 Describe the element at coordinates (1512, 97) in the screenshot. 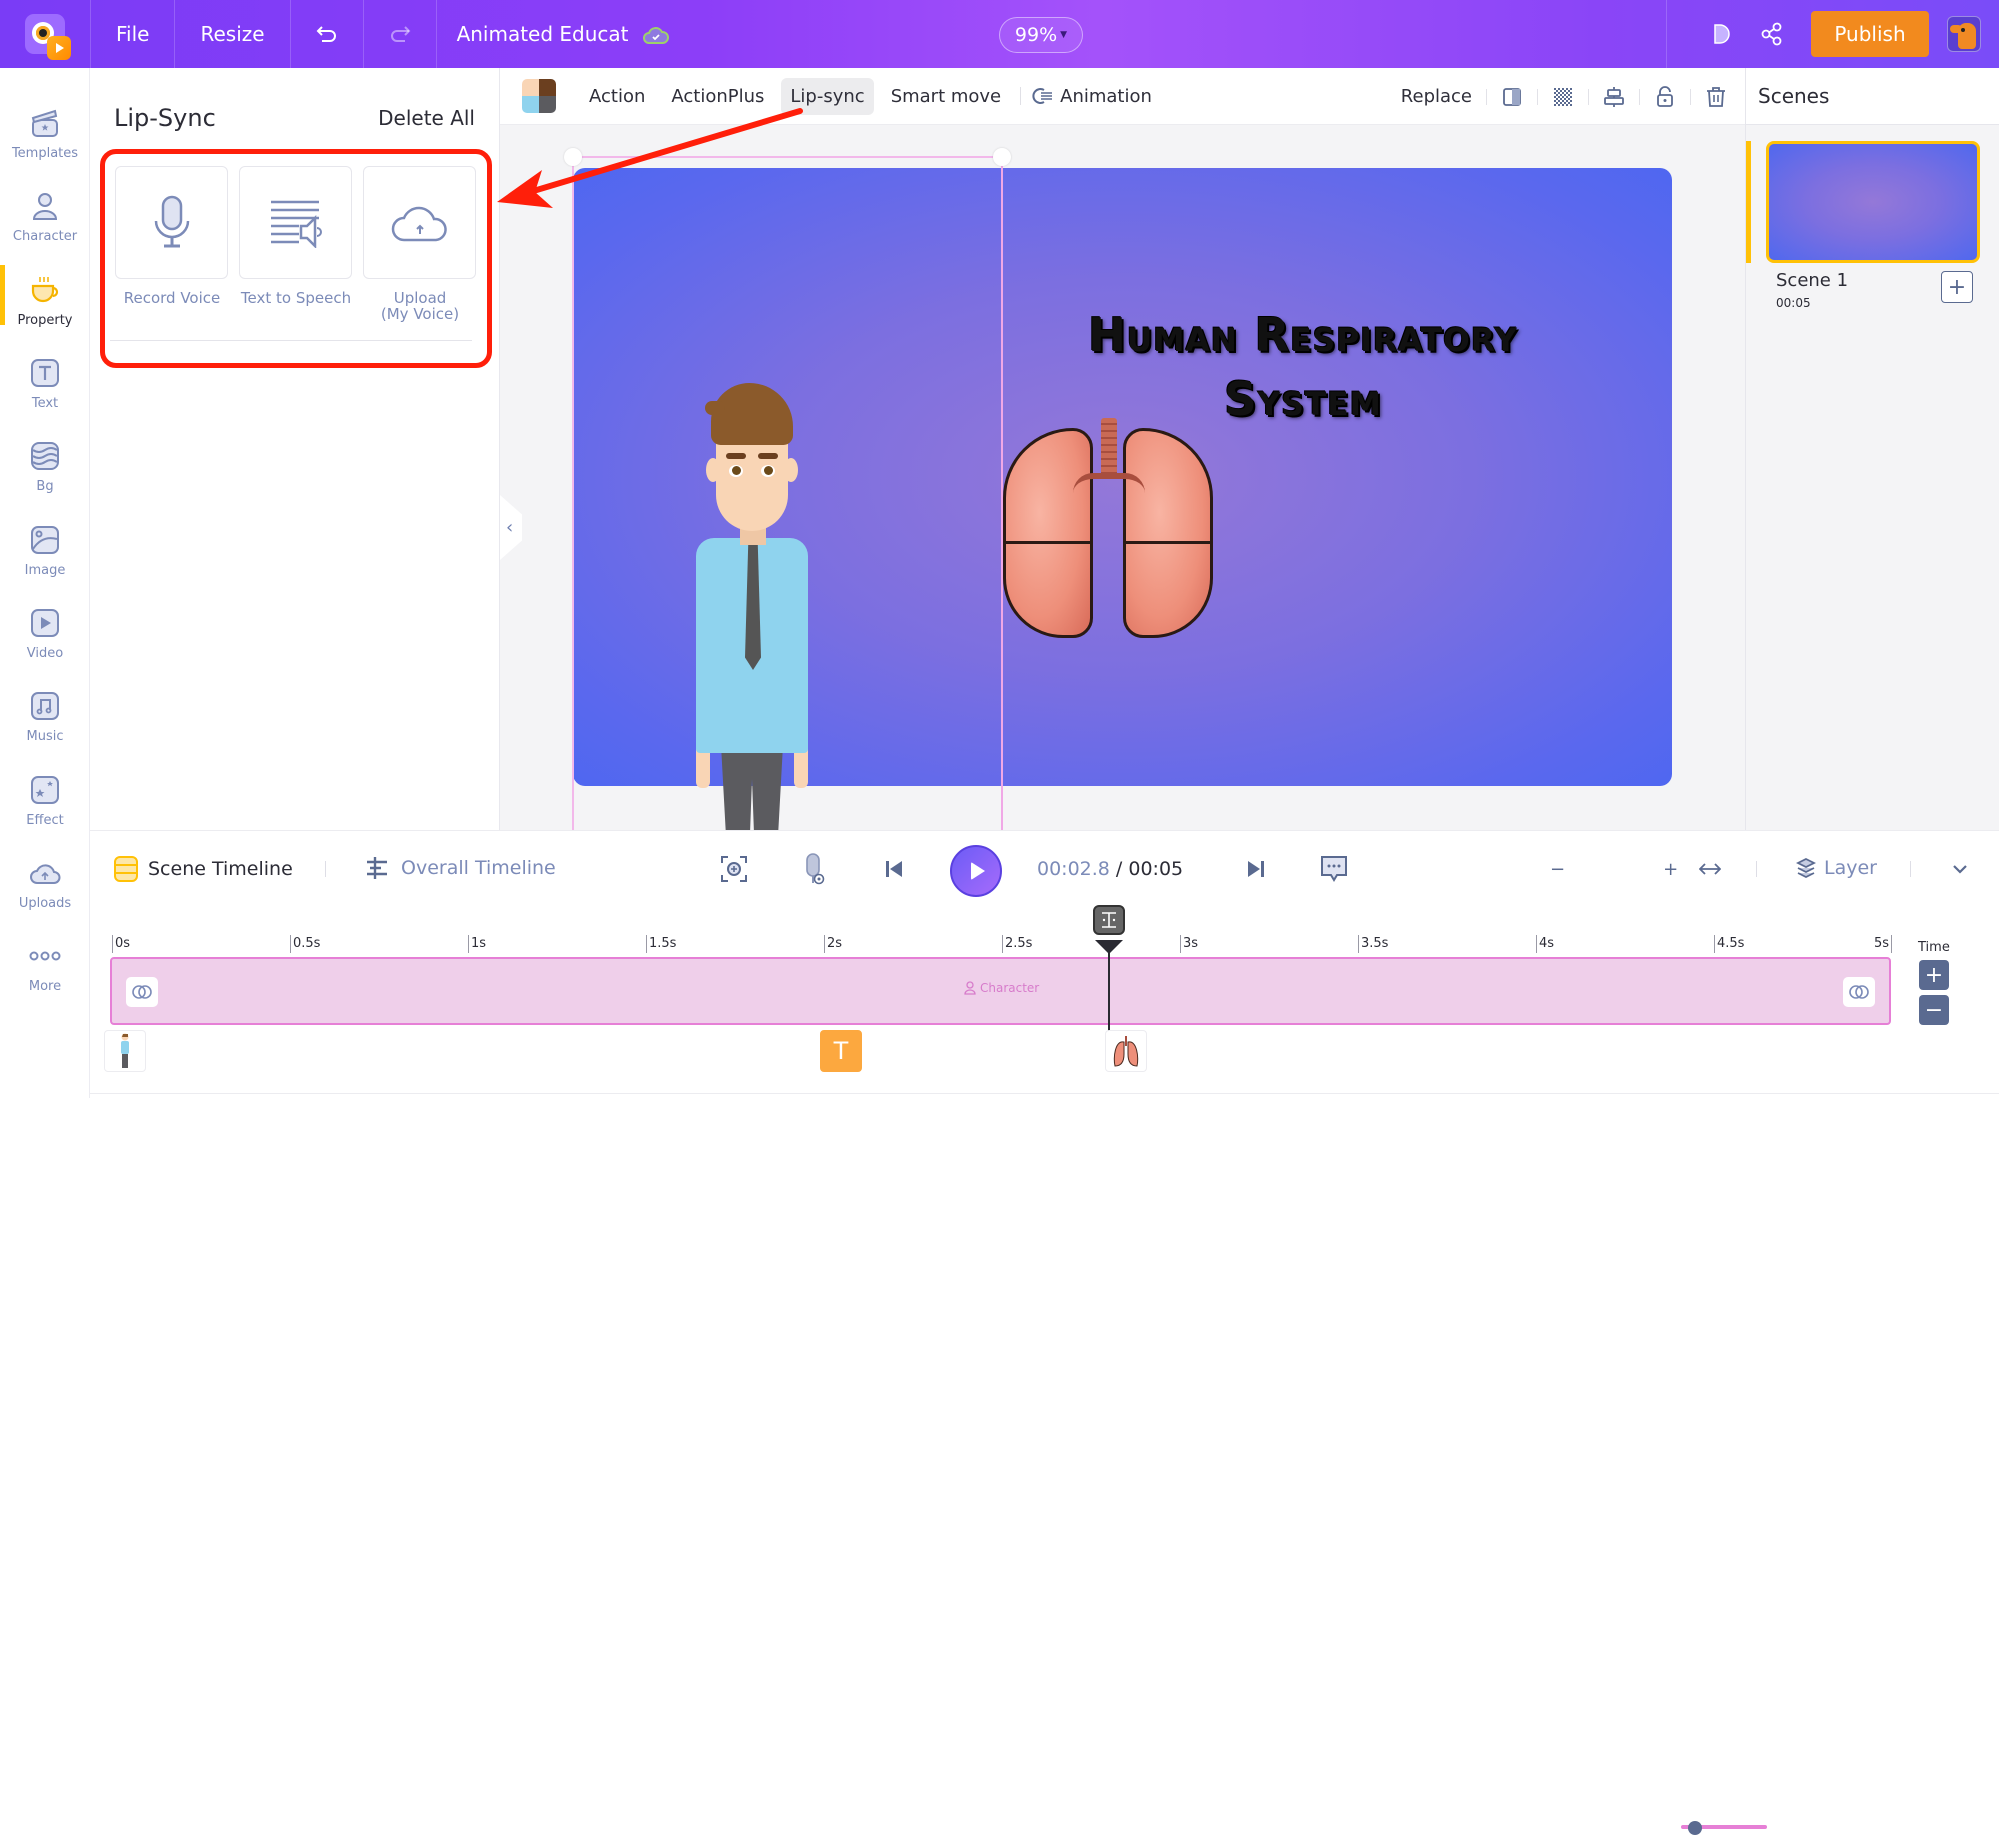

I see `flip-button` at that location.